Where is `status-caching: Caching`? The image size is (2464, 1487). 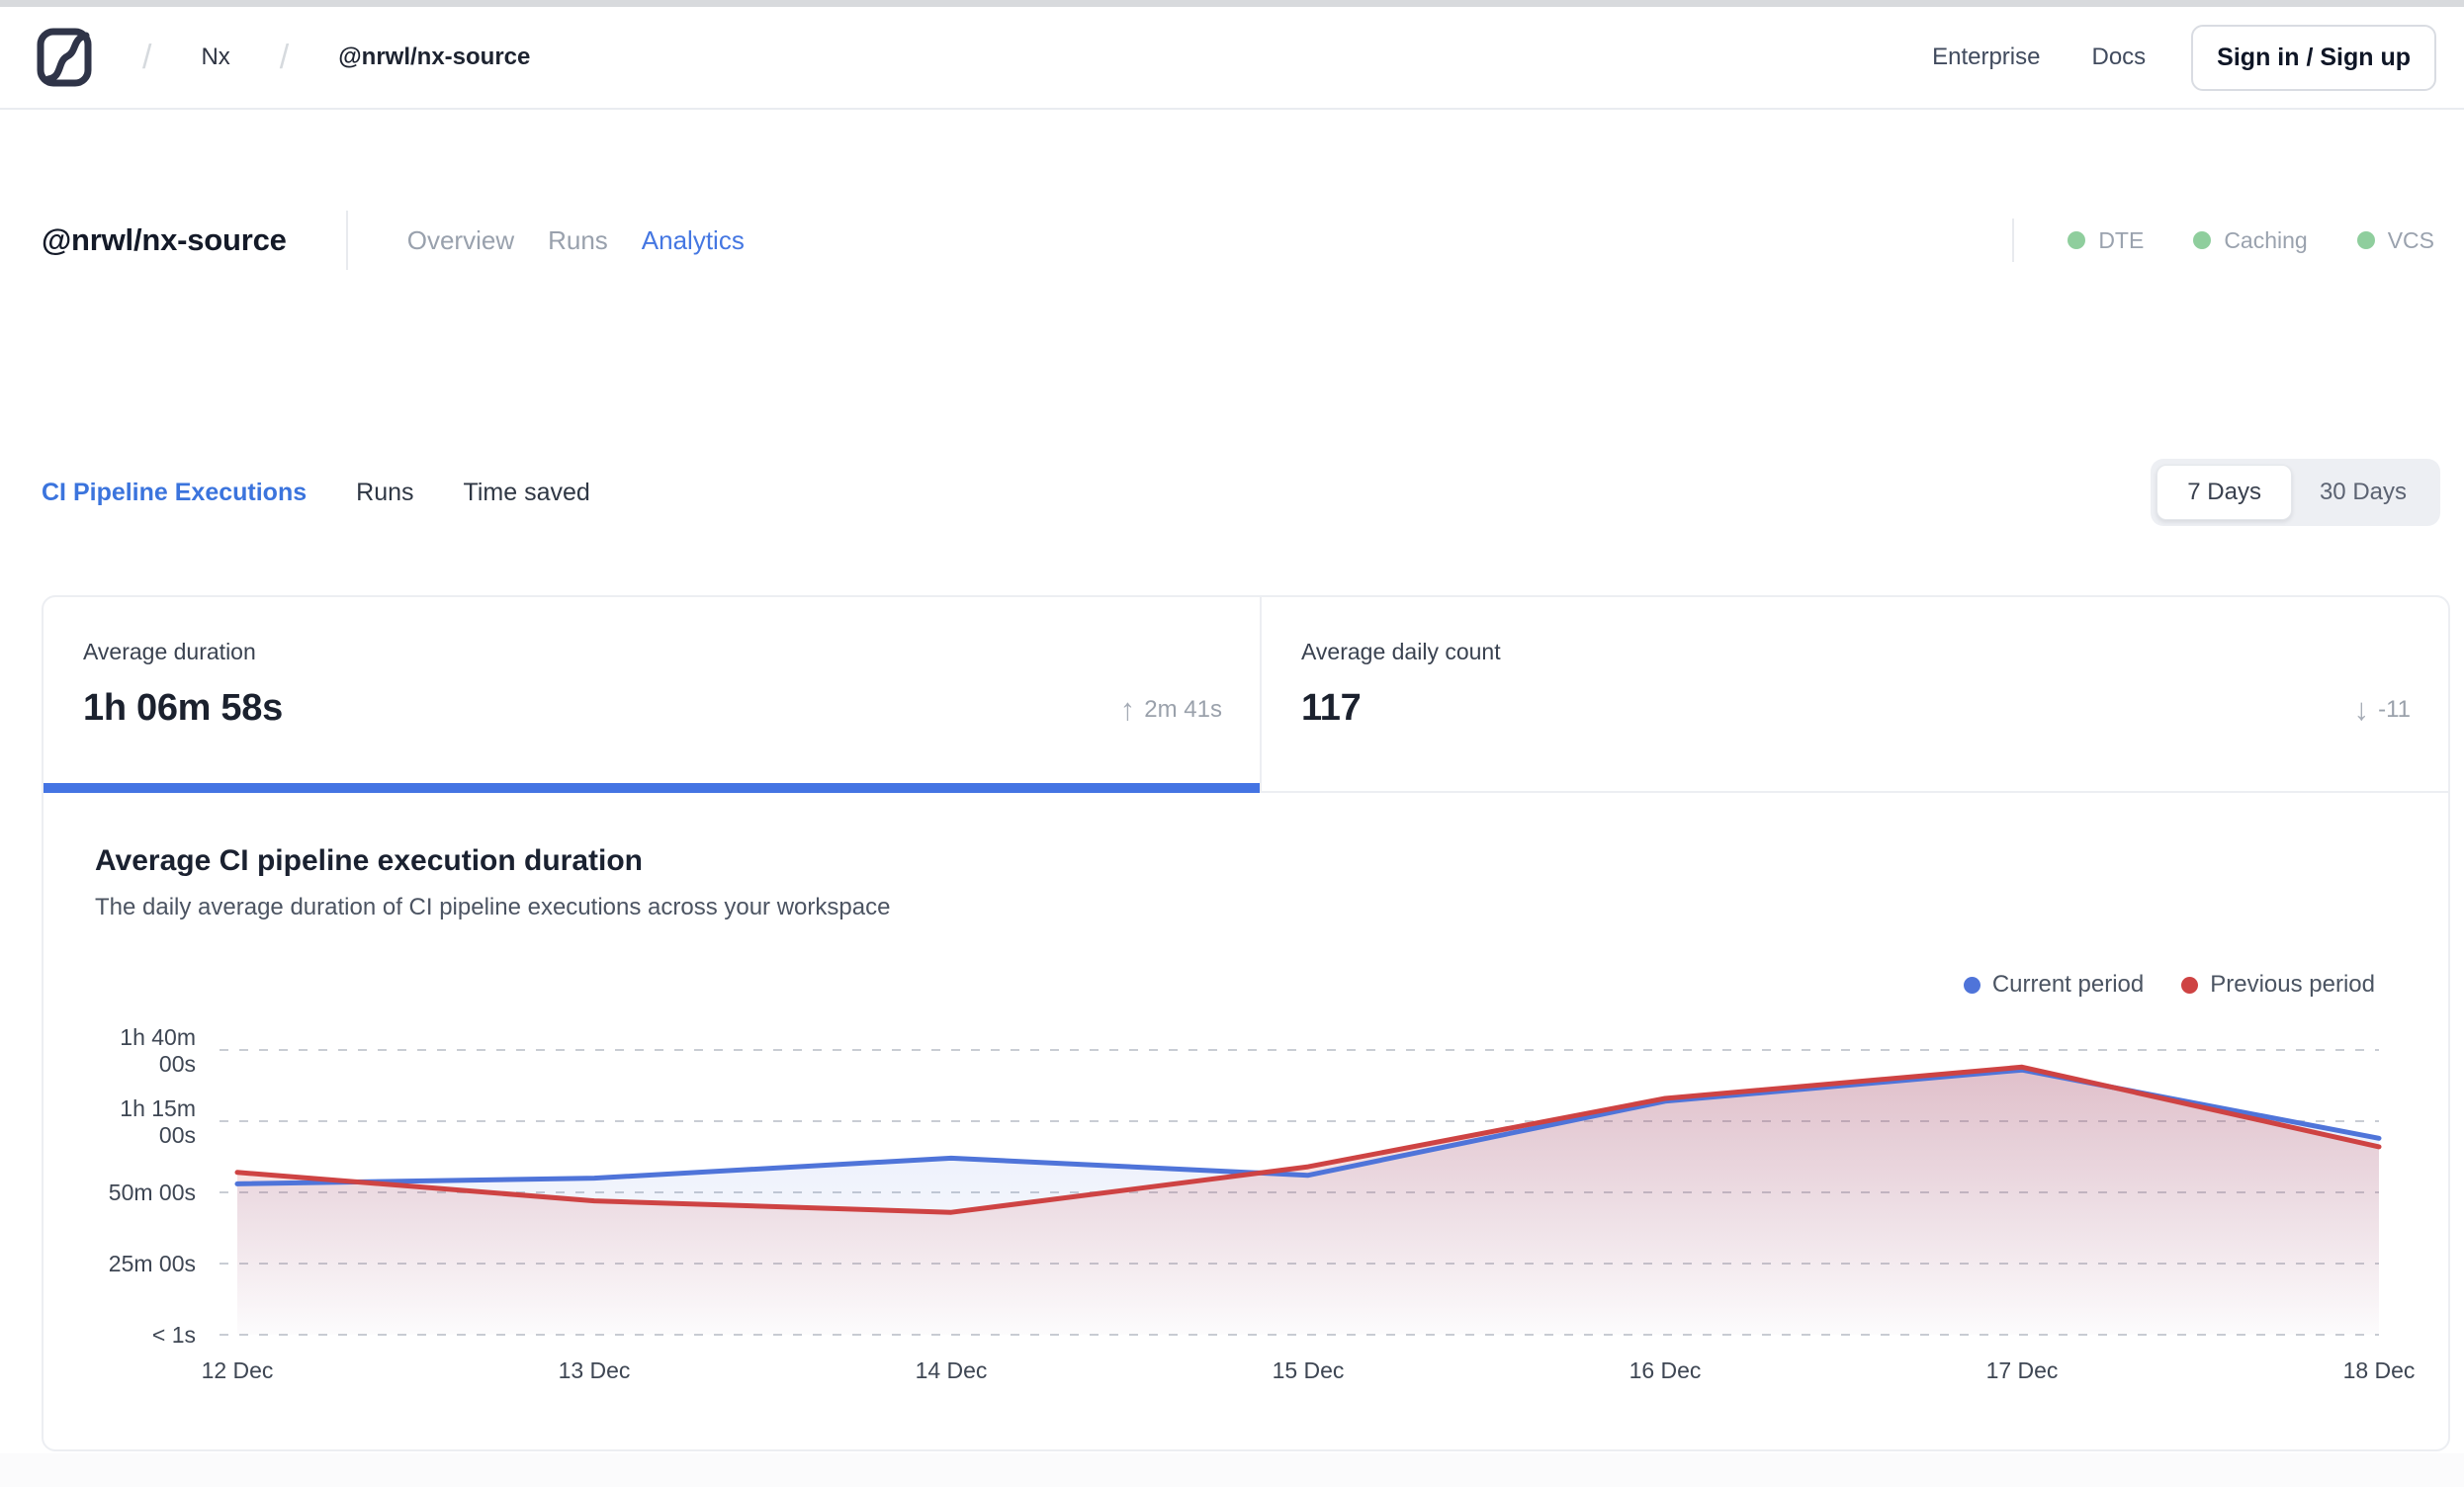
status-caching: Caching is located at coordinates (2251, 240).